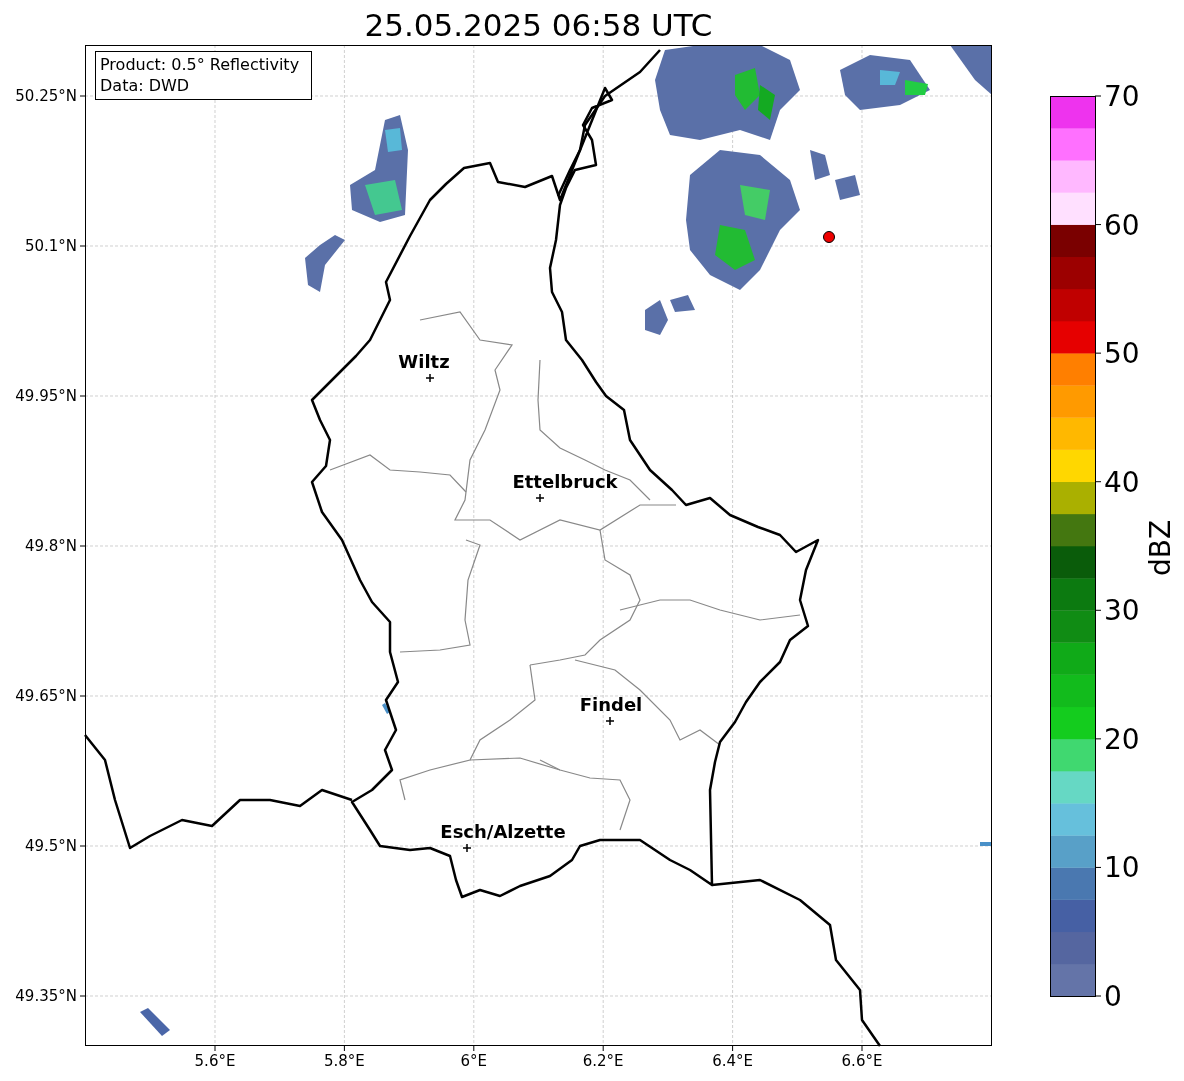 This screenshot has width=1184, height=1081. I want to click on longitude-label: 6°E, so click(474, 1061).